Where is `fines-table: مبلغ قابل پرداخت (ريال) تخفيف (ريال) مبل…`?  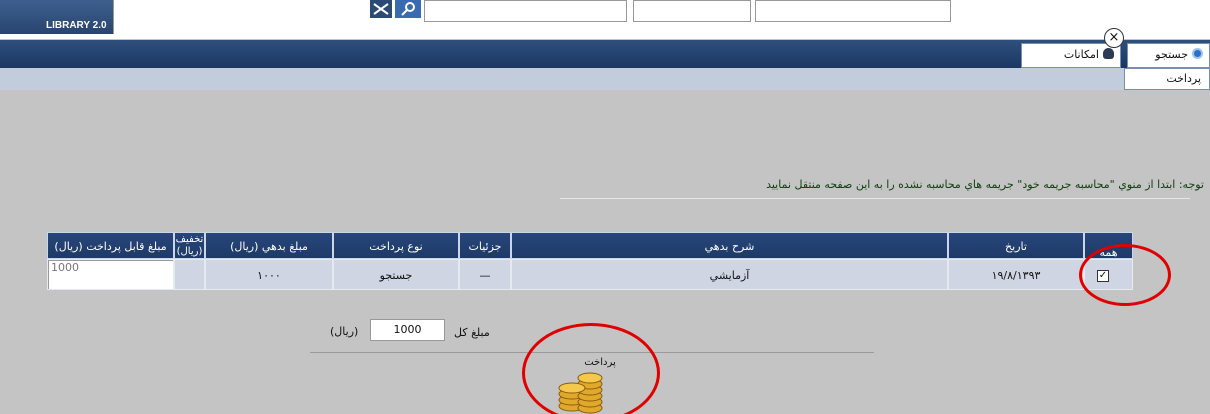
fines-table: مبلغ قابل پرداخت (ريال) تخفيف (ريال) مبل… is located at coordinates (590, 262).